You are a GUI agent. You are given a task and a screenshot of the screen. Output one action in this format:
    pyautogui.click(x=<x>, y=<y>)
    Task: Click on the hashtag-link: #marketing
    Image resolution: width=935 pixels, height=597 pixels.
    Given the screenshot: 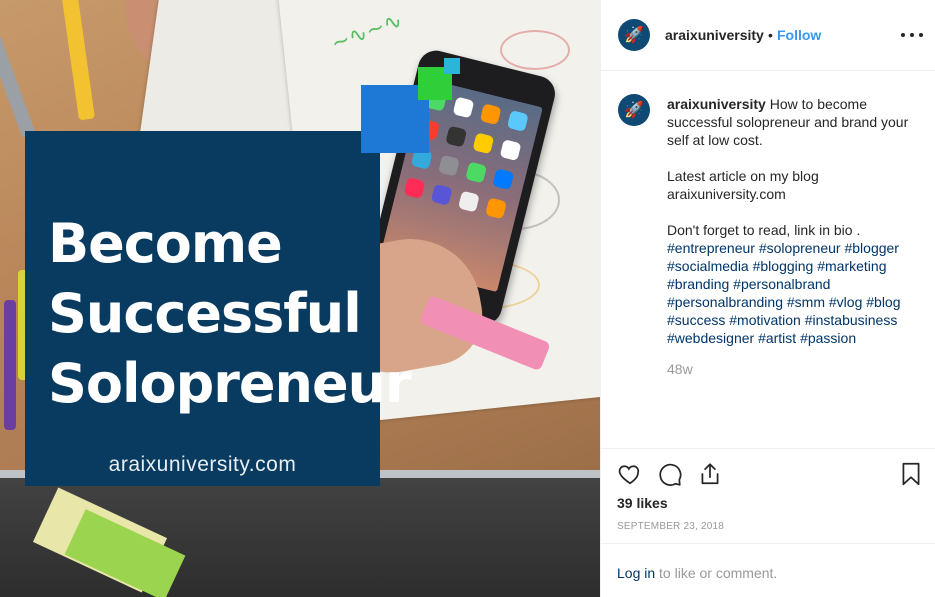 What is the action you would take?
    pyautogui.click(x=851, y=266)
    